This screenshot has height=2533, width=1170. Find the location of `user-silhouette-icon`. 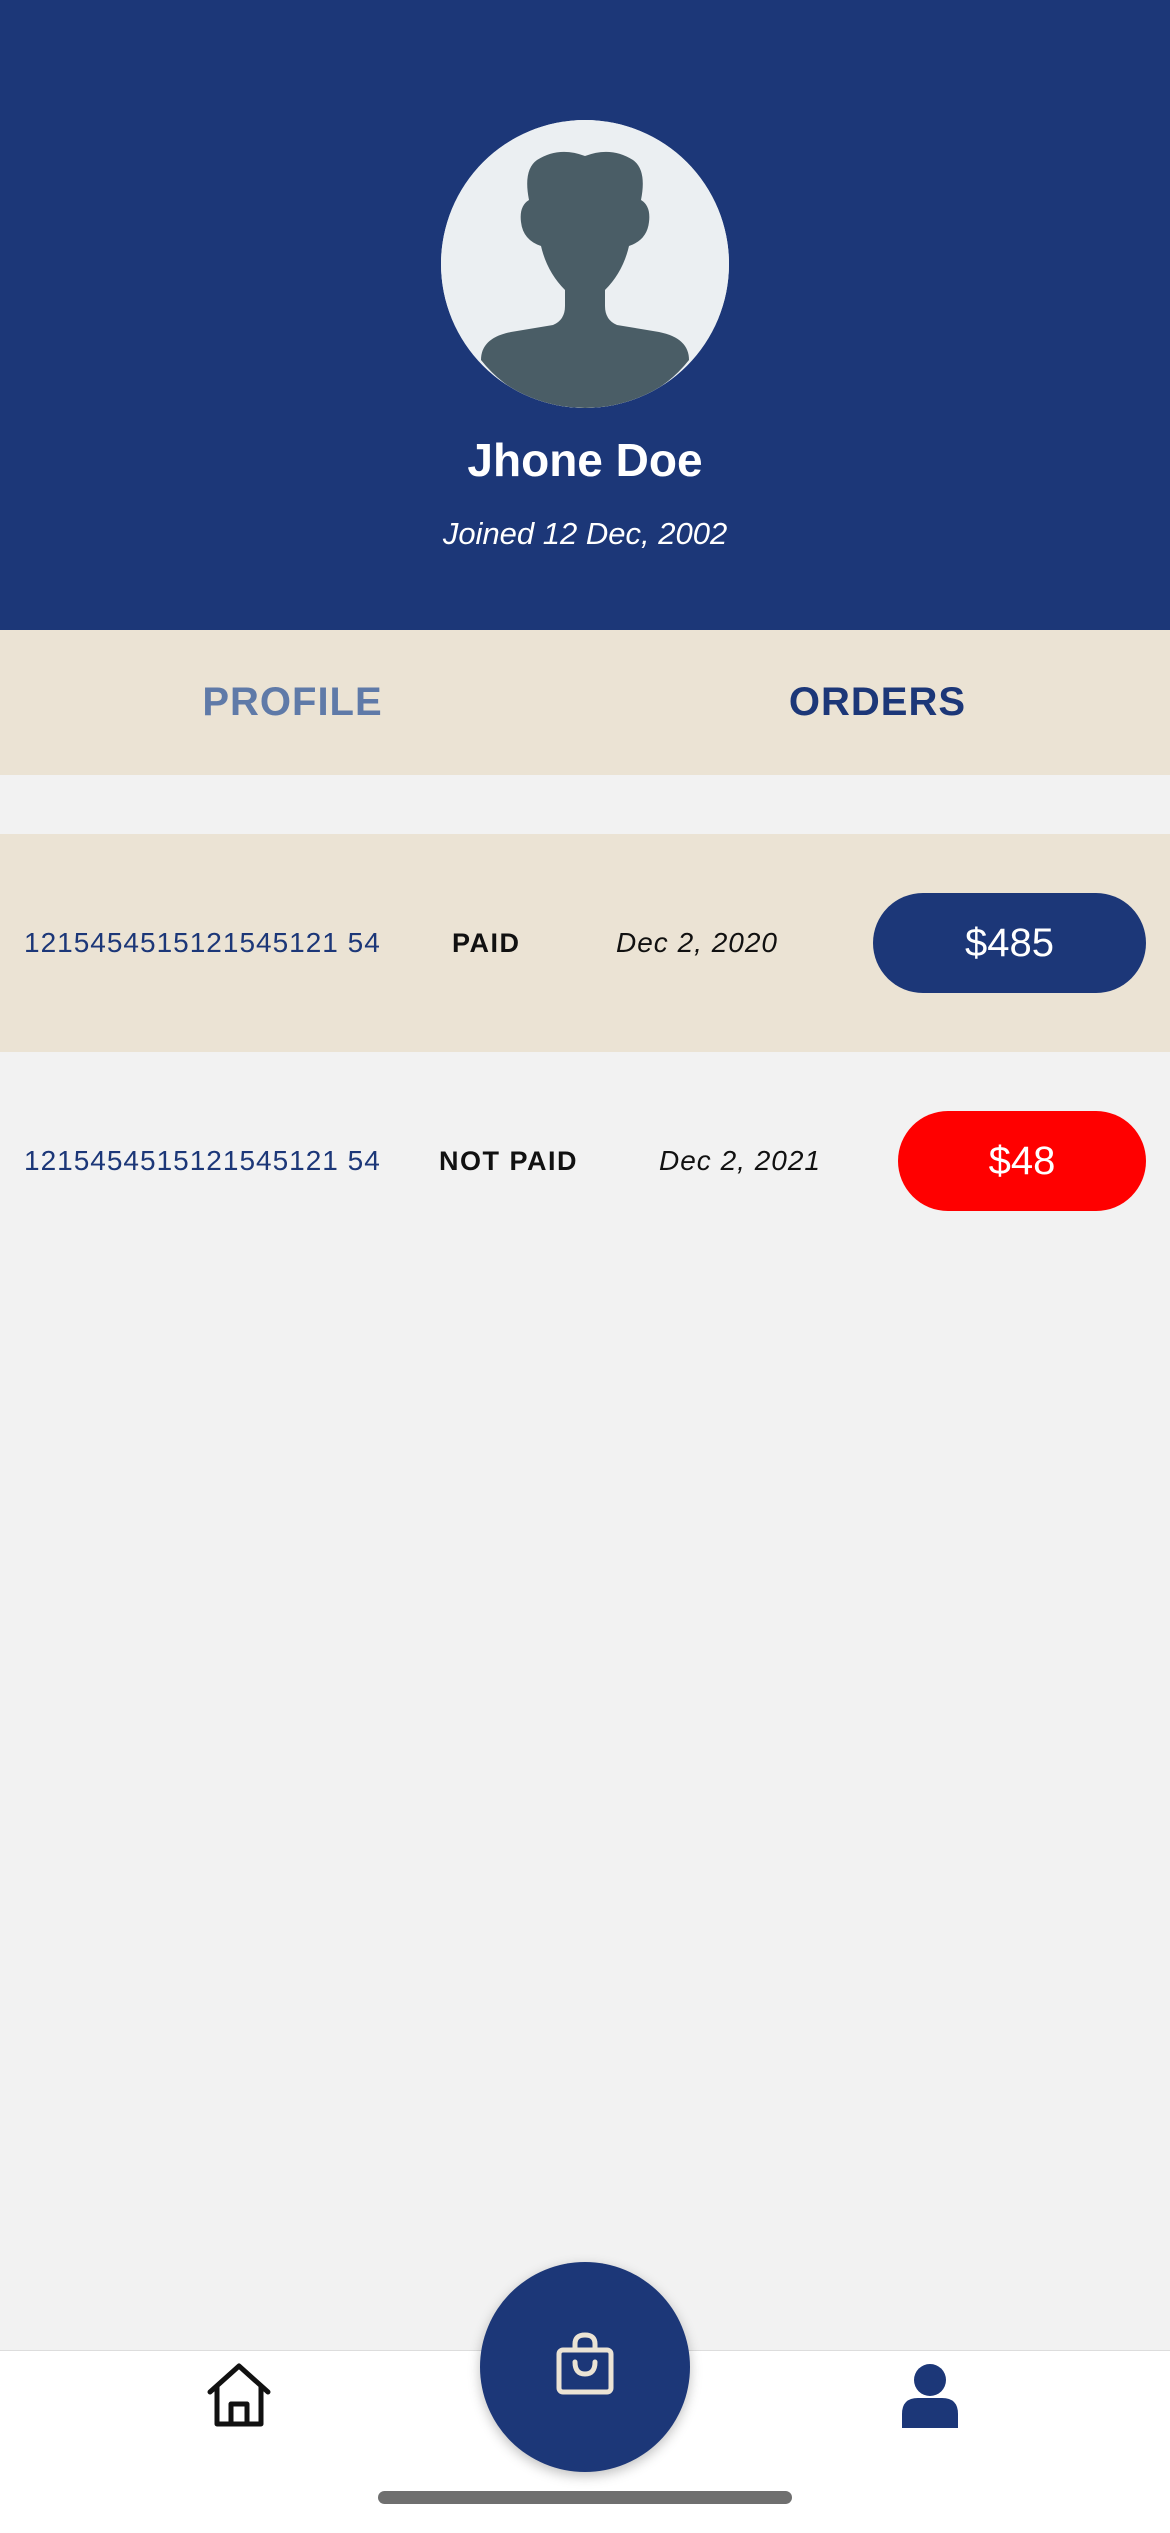

user-silhouette-icon is located at coordinates (585, 264).